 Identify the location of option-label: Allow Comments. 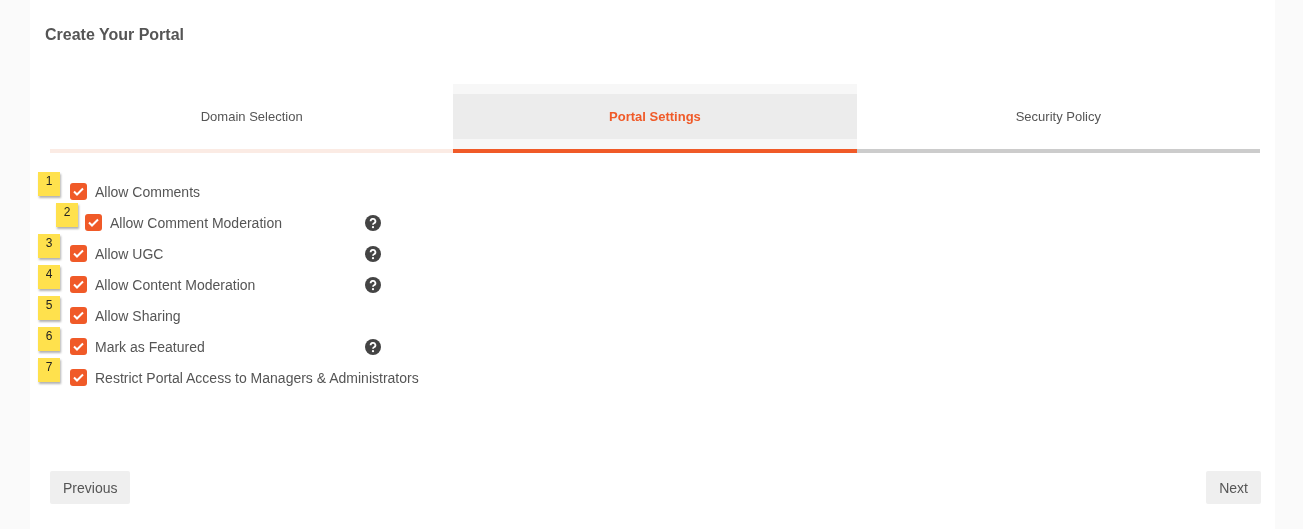
(148, 191).